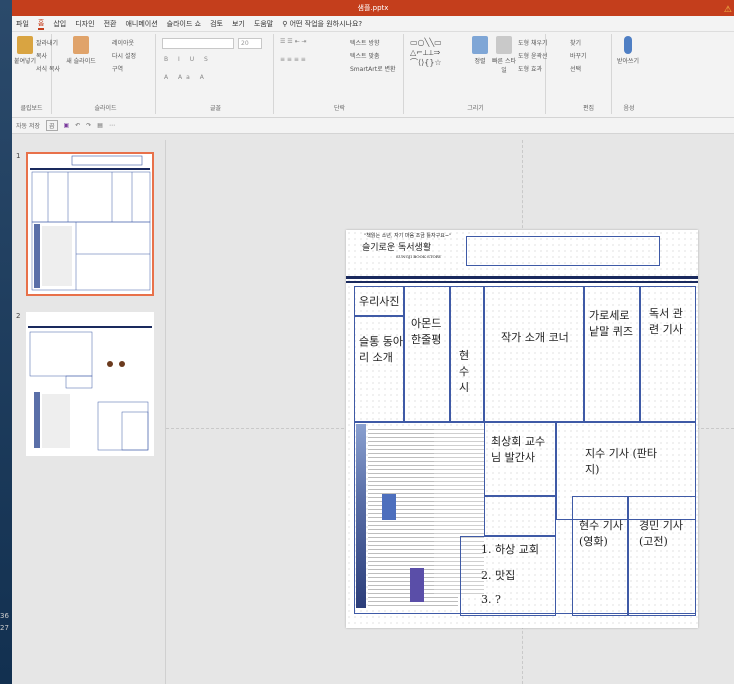 Image resolution: width=734 pixels, height=684 pixels. What do you see at coordinates (238, 24) in the screenshot?
I see `tab-view: 보기` at bounding box center [238, 24].